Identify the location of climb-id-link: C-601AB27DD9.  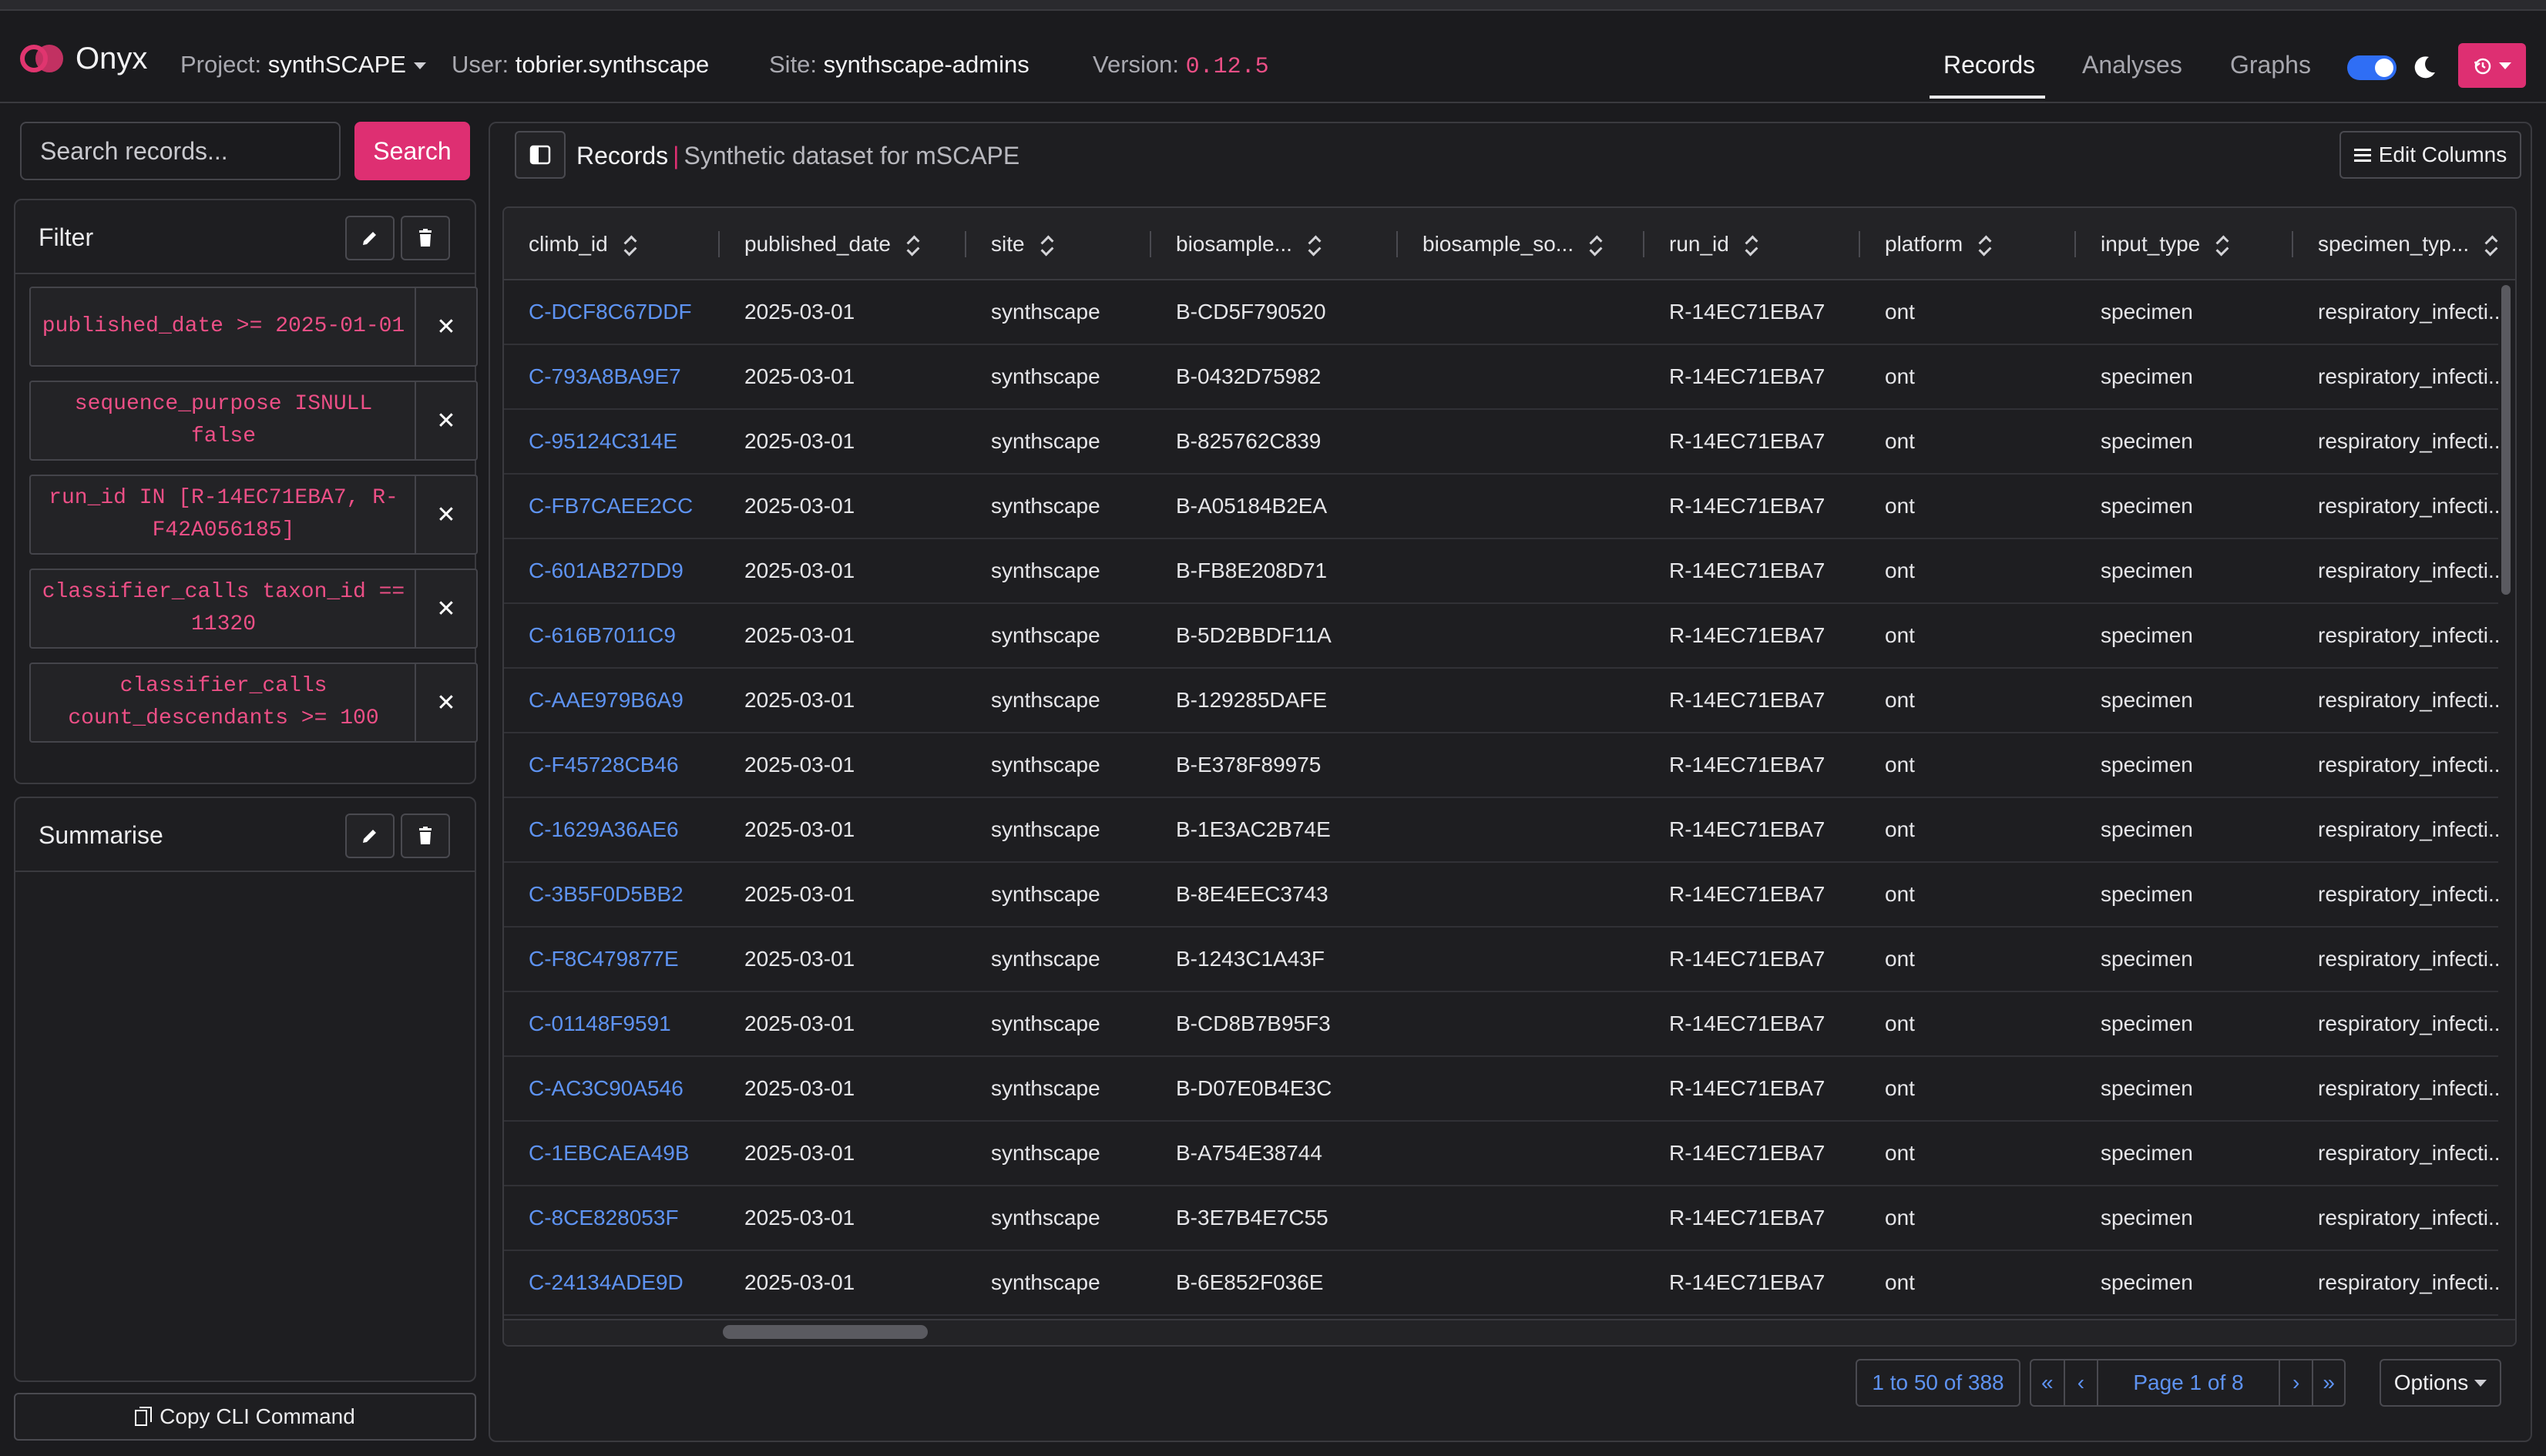
(612, 570).